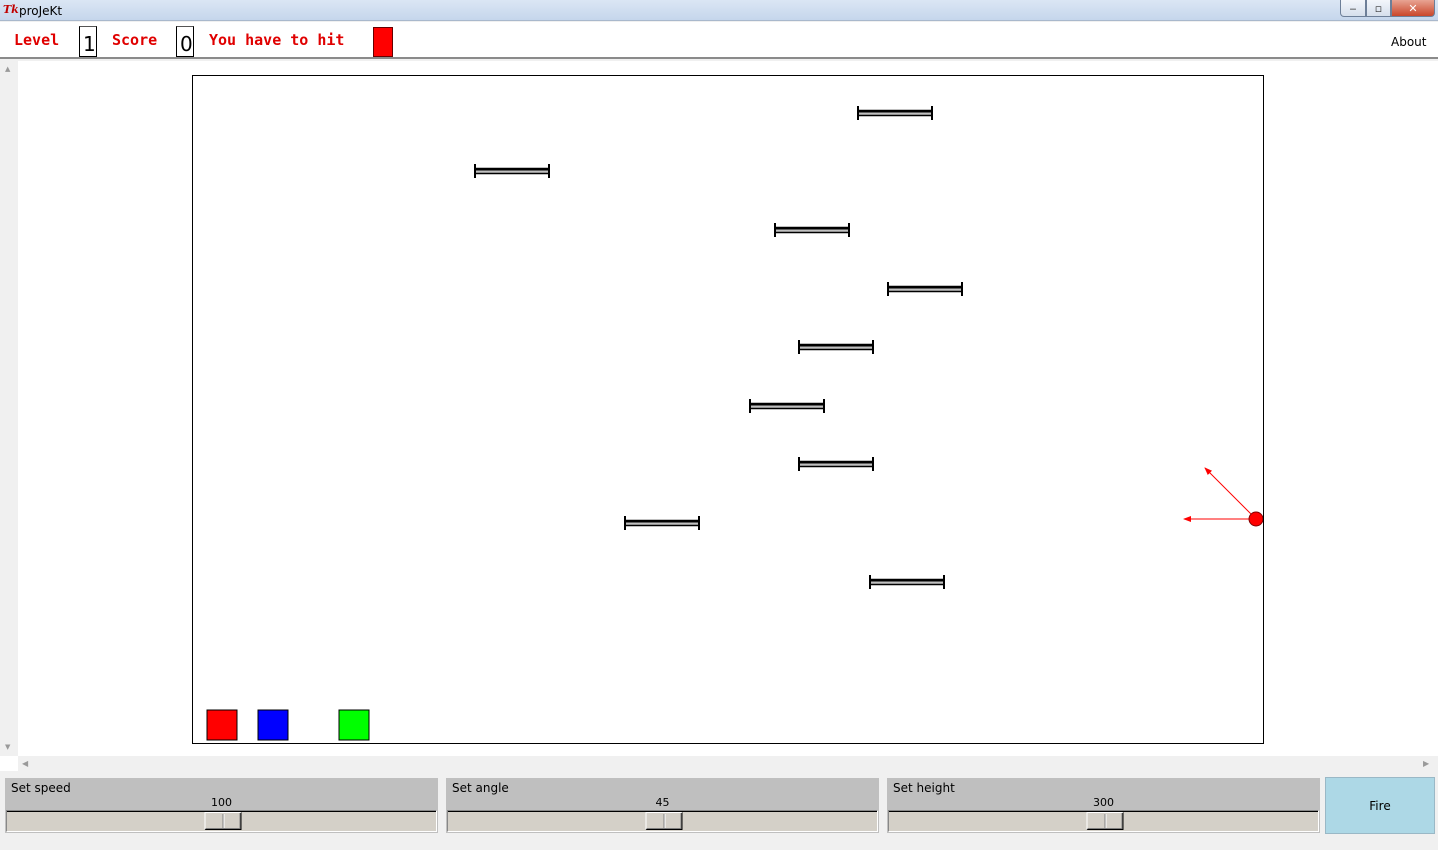 This screenshot has height=850, width=1438. I want to click on horizontal-scrollbar: ◀ ▶, so click(728, 763).